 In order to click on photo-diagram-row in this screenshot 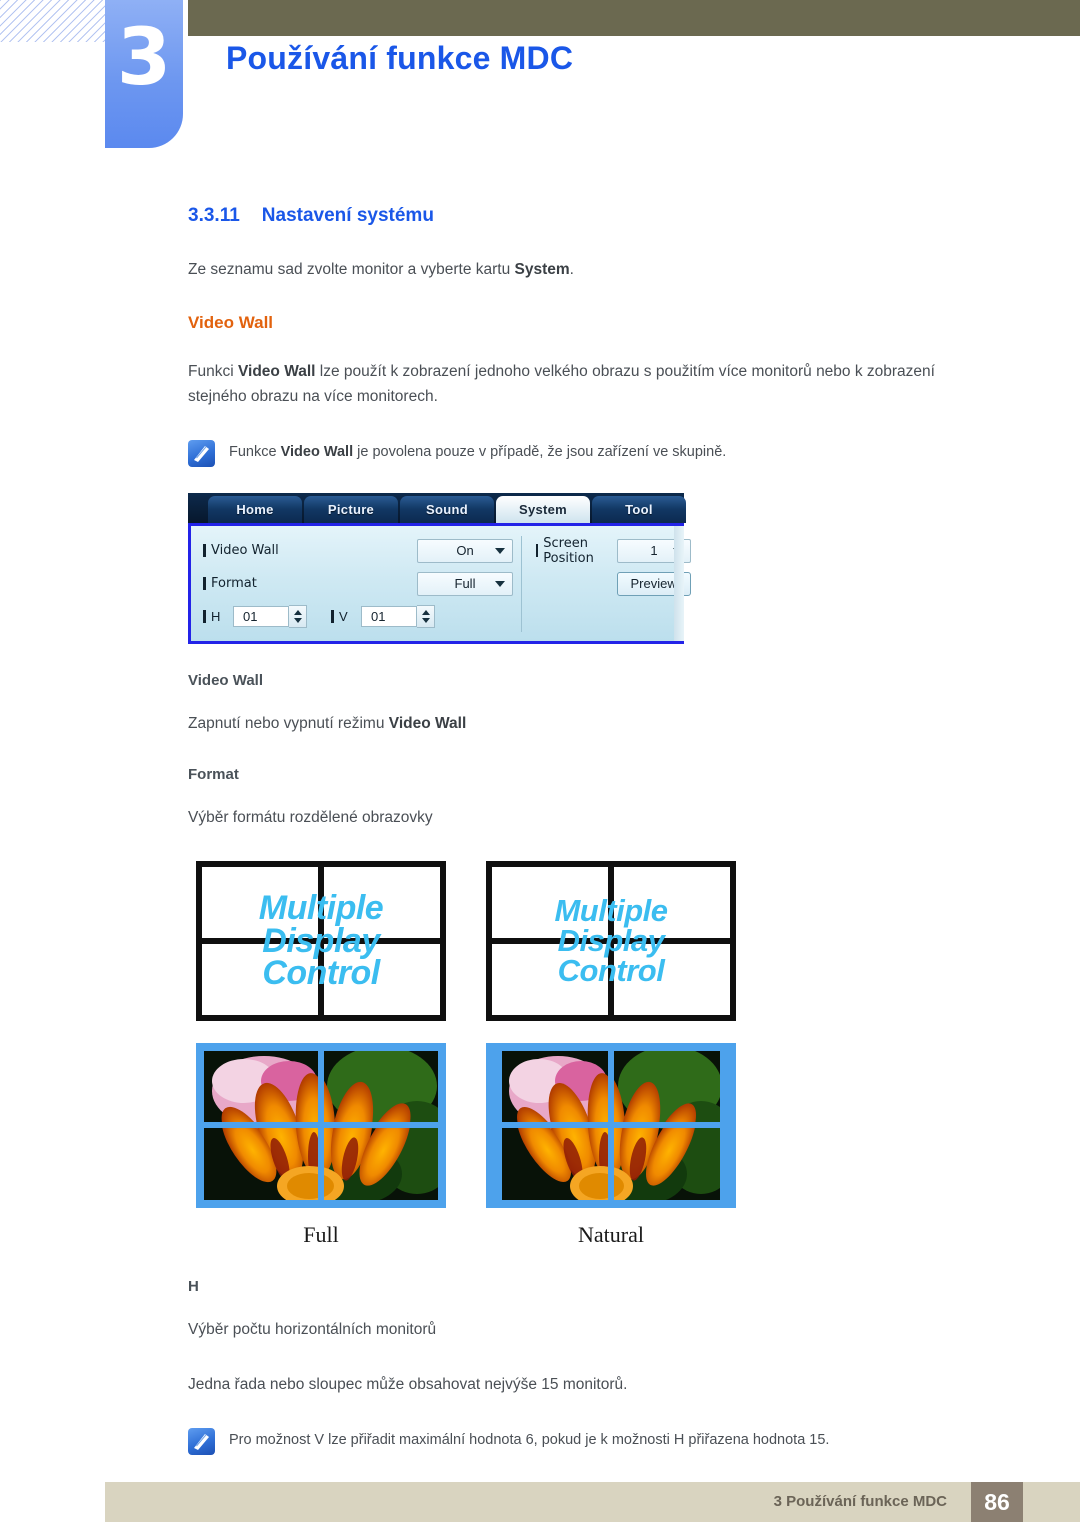, I will do `click(587, 1125)`.